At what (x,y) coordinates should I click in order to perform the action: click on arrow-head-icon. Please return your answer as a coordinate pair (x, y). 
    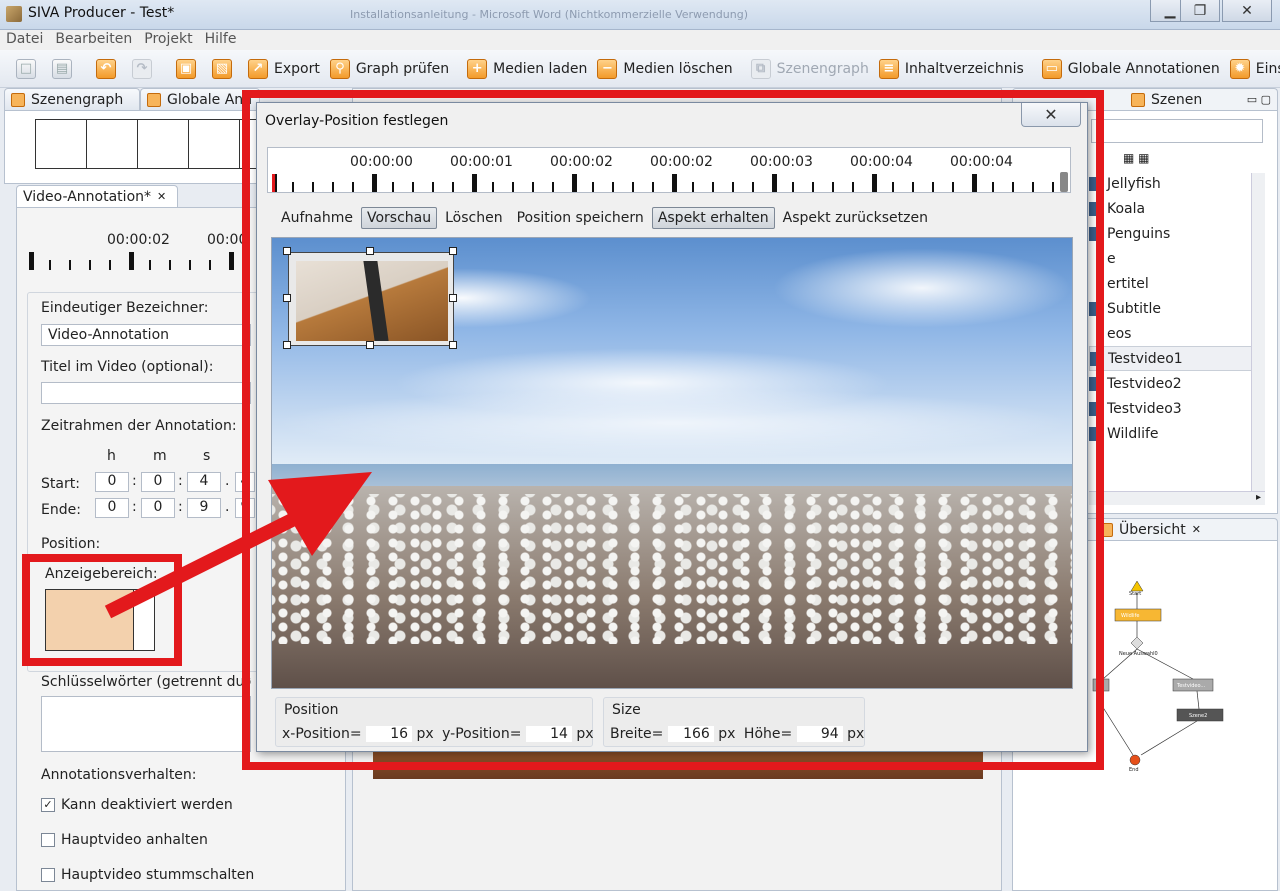
    Looking at the image, I should click on (320, 514).